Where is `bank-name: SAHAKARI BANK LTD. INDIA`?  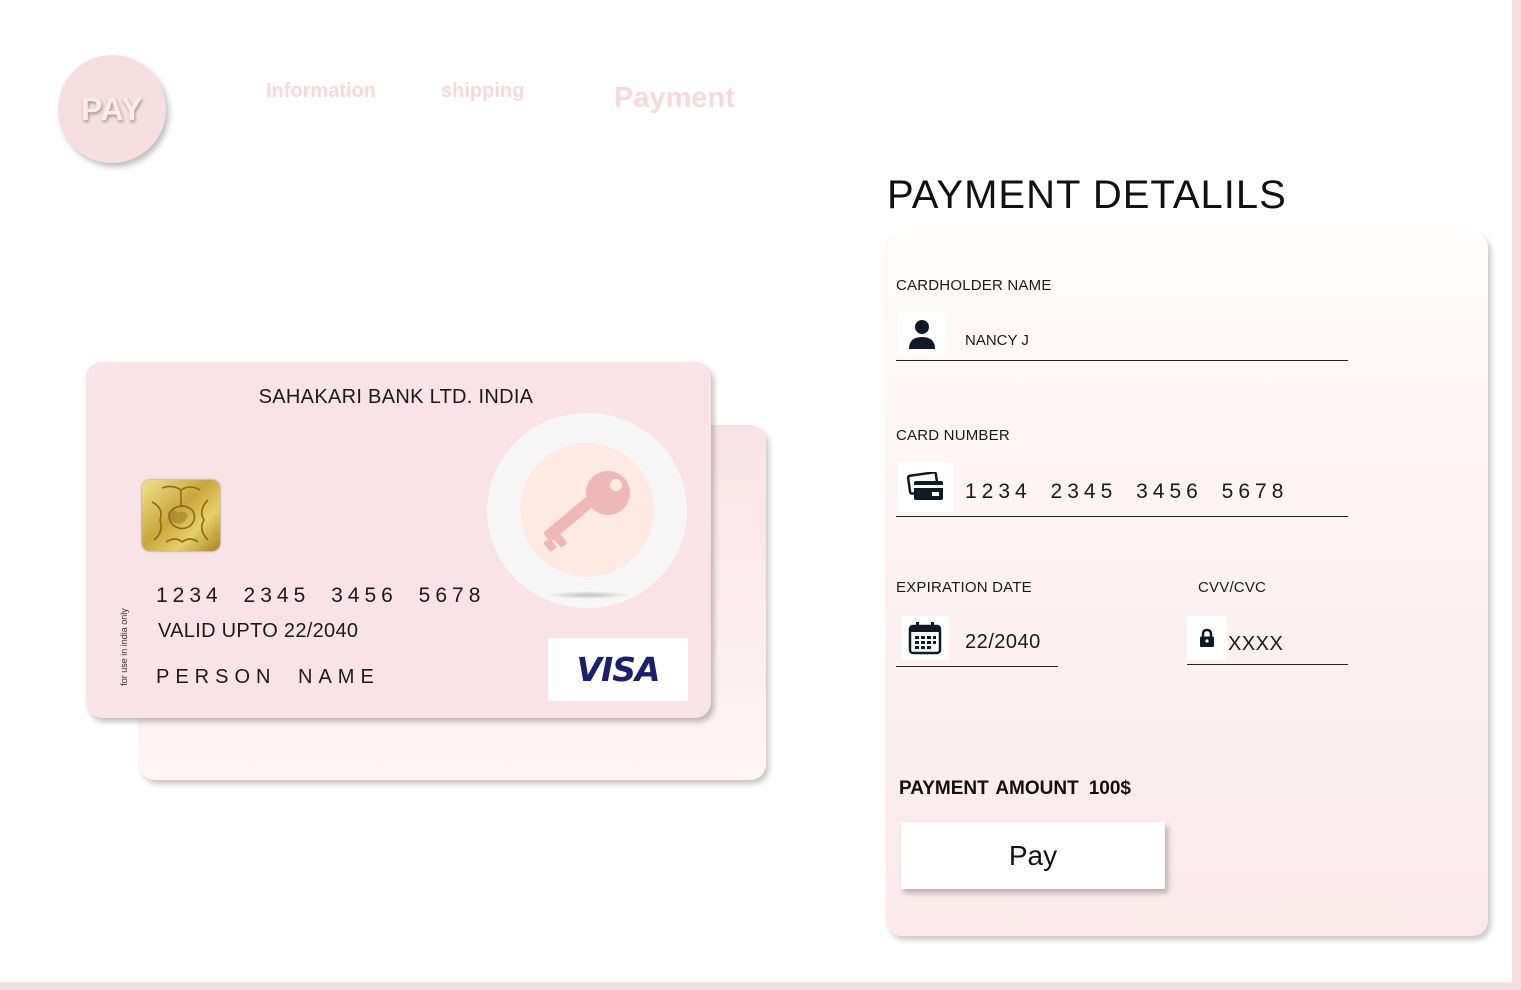 bank-name: SAHAKARI BANK LTD. INDIA is located at coordinates (396, 397).